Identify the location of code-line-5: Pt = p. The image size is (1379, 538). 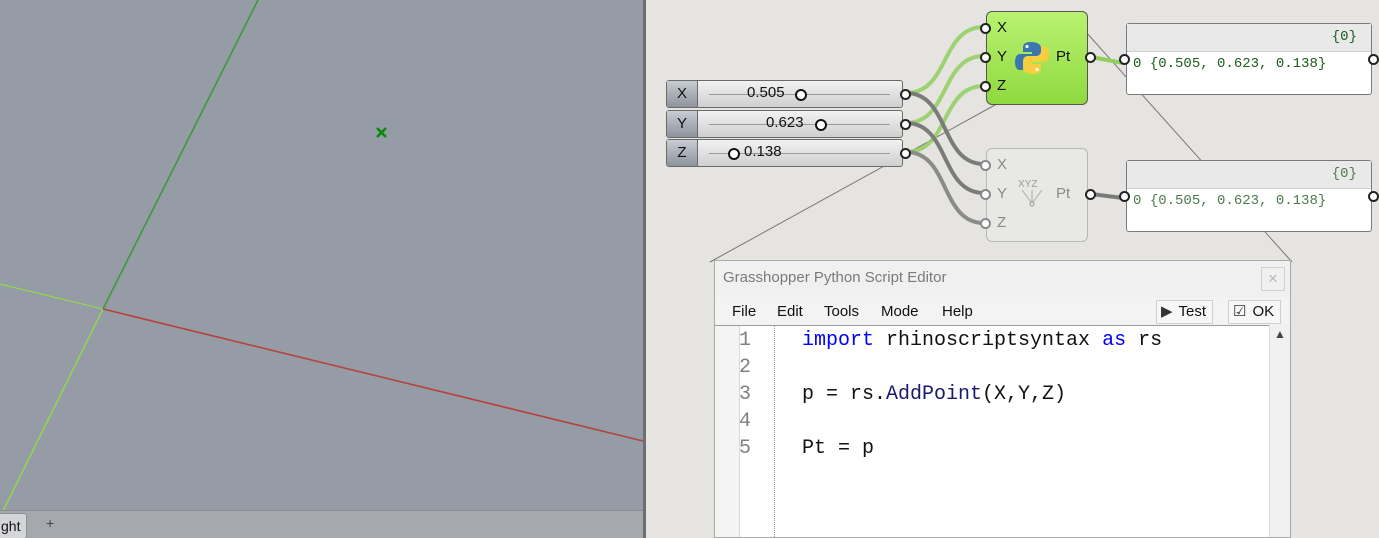
(838, 448).